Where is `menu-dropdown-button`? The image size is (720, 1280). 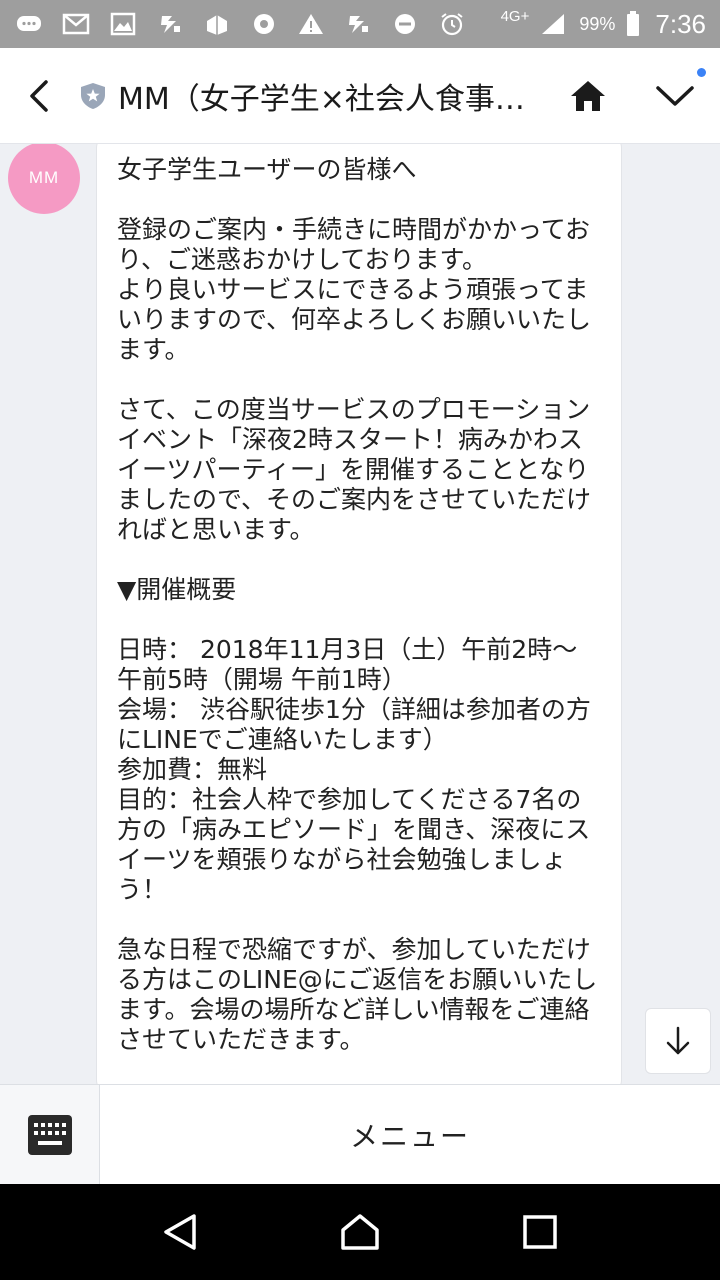 menu-dropdown-button is located at coordinates (675, 96).